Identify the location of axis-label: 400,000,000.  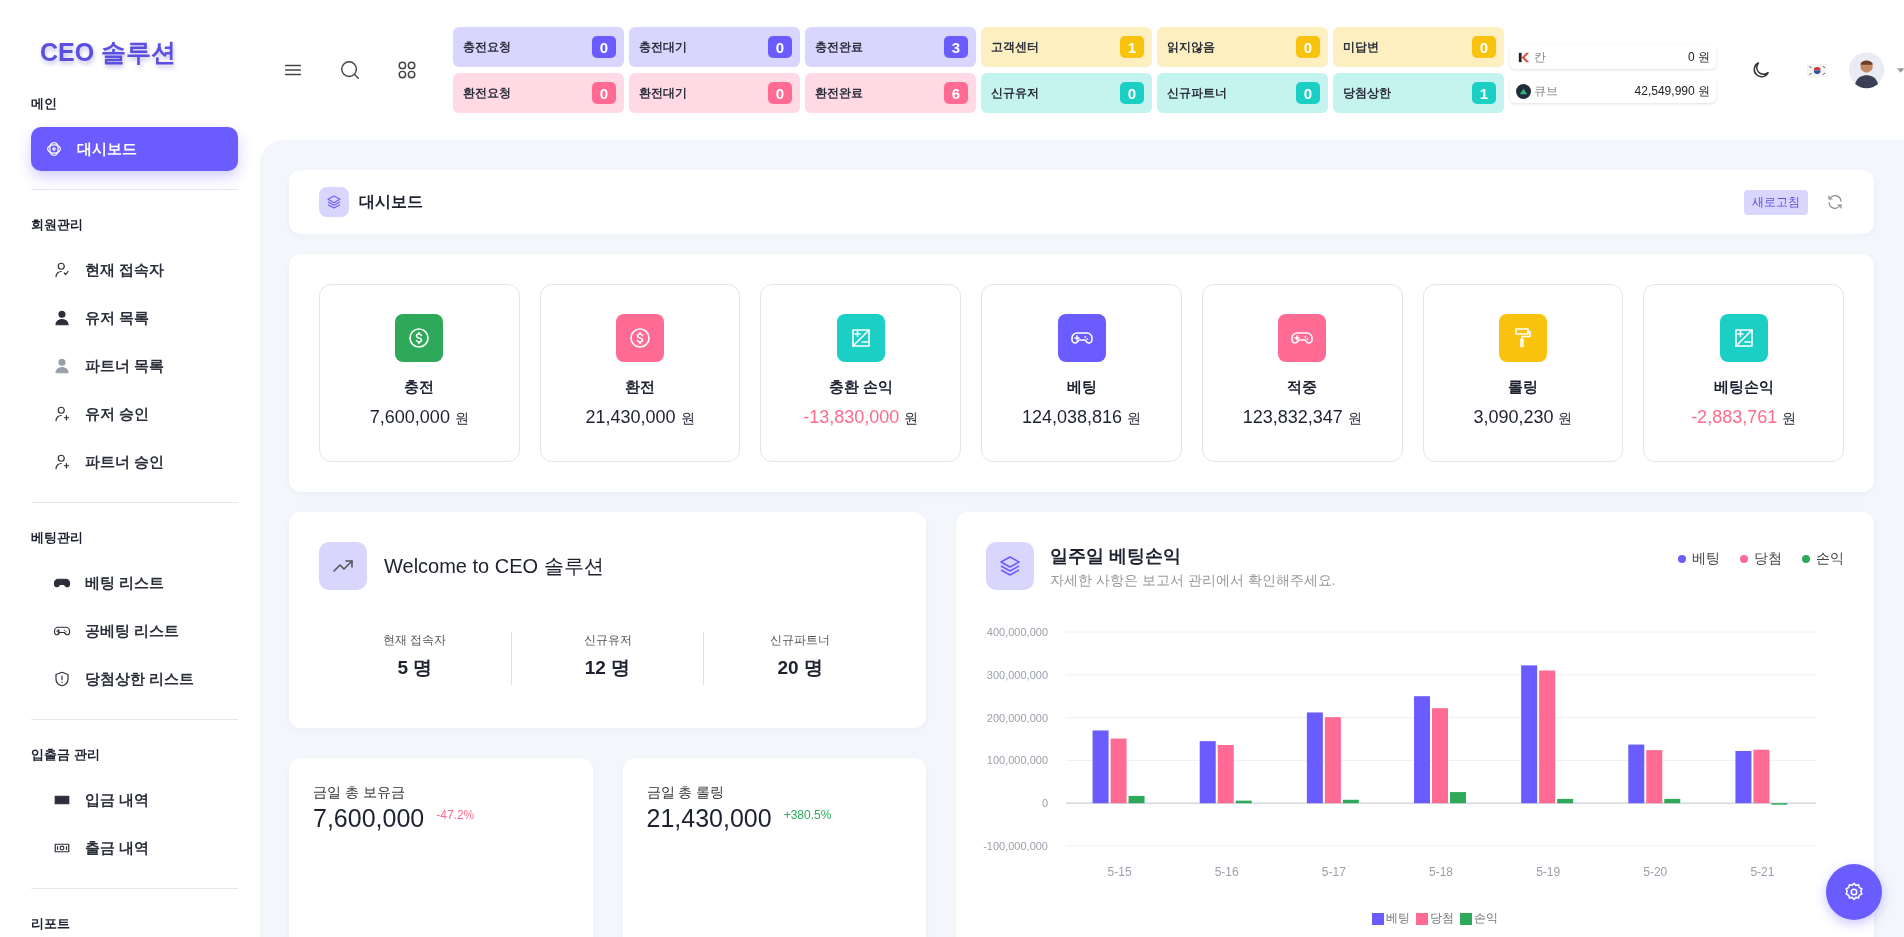
(1017, 632).